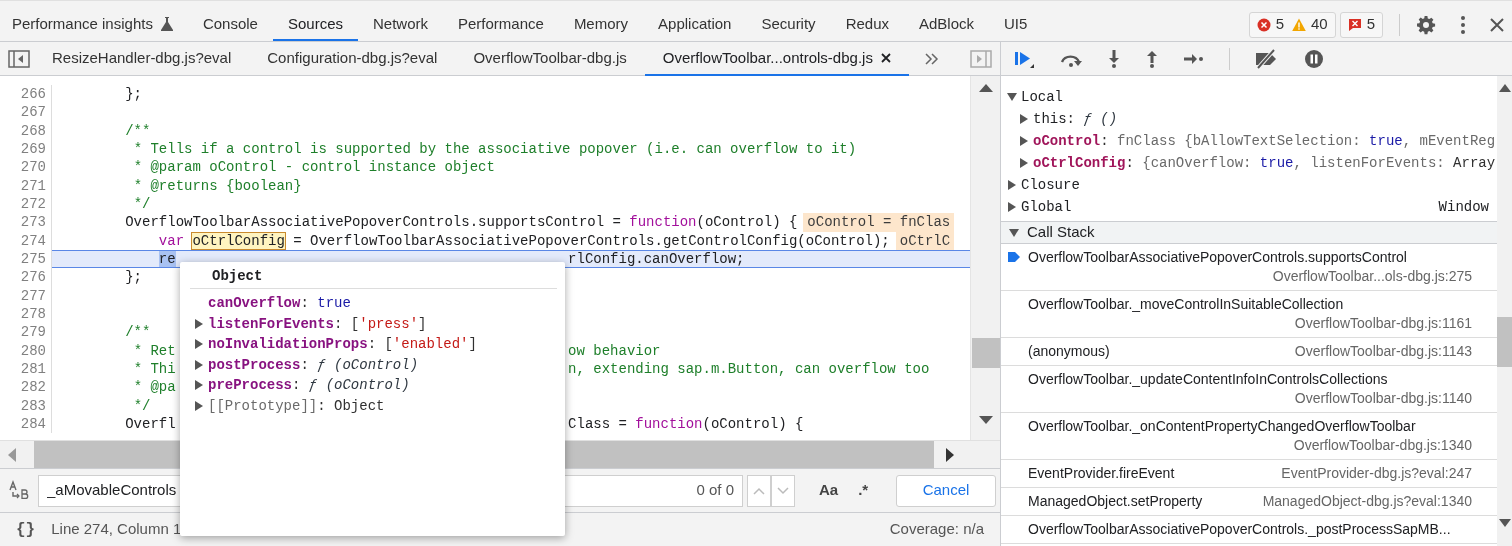  Describe the element at coordinates (776, 58) in the screenshot. I see `file-tab: OverflowToolbar...ontrols-dbg.js` at that location.